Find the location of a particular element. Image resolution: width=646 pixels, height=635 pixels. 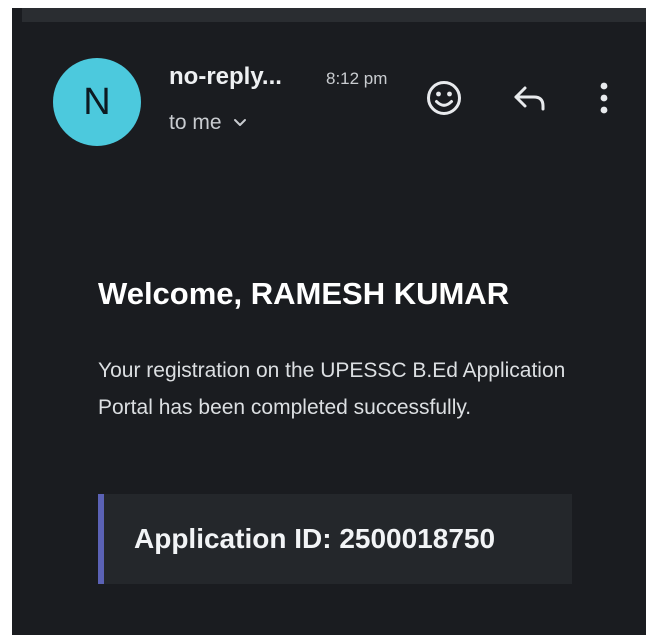

email-time: 8:12 pm is located at coordinates (357, 78).